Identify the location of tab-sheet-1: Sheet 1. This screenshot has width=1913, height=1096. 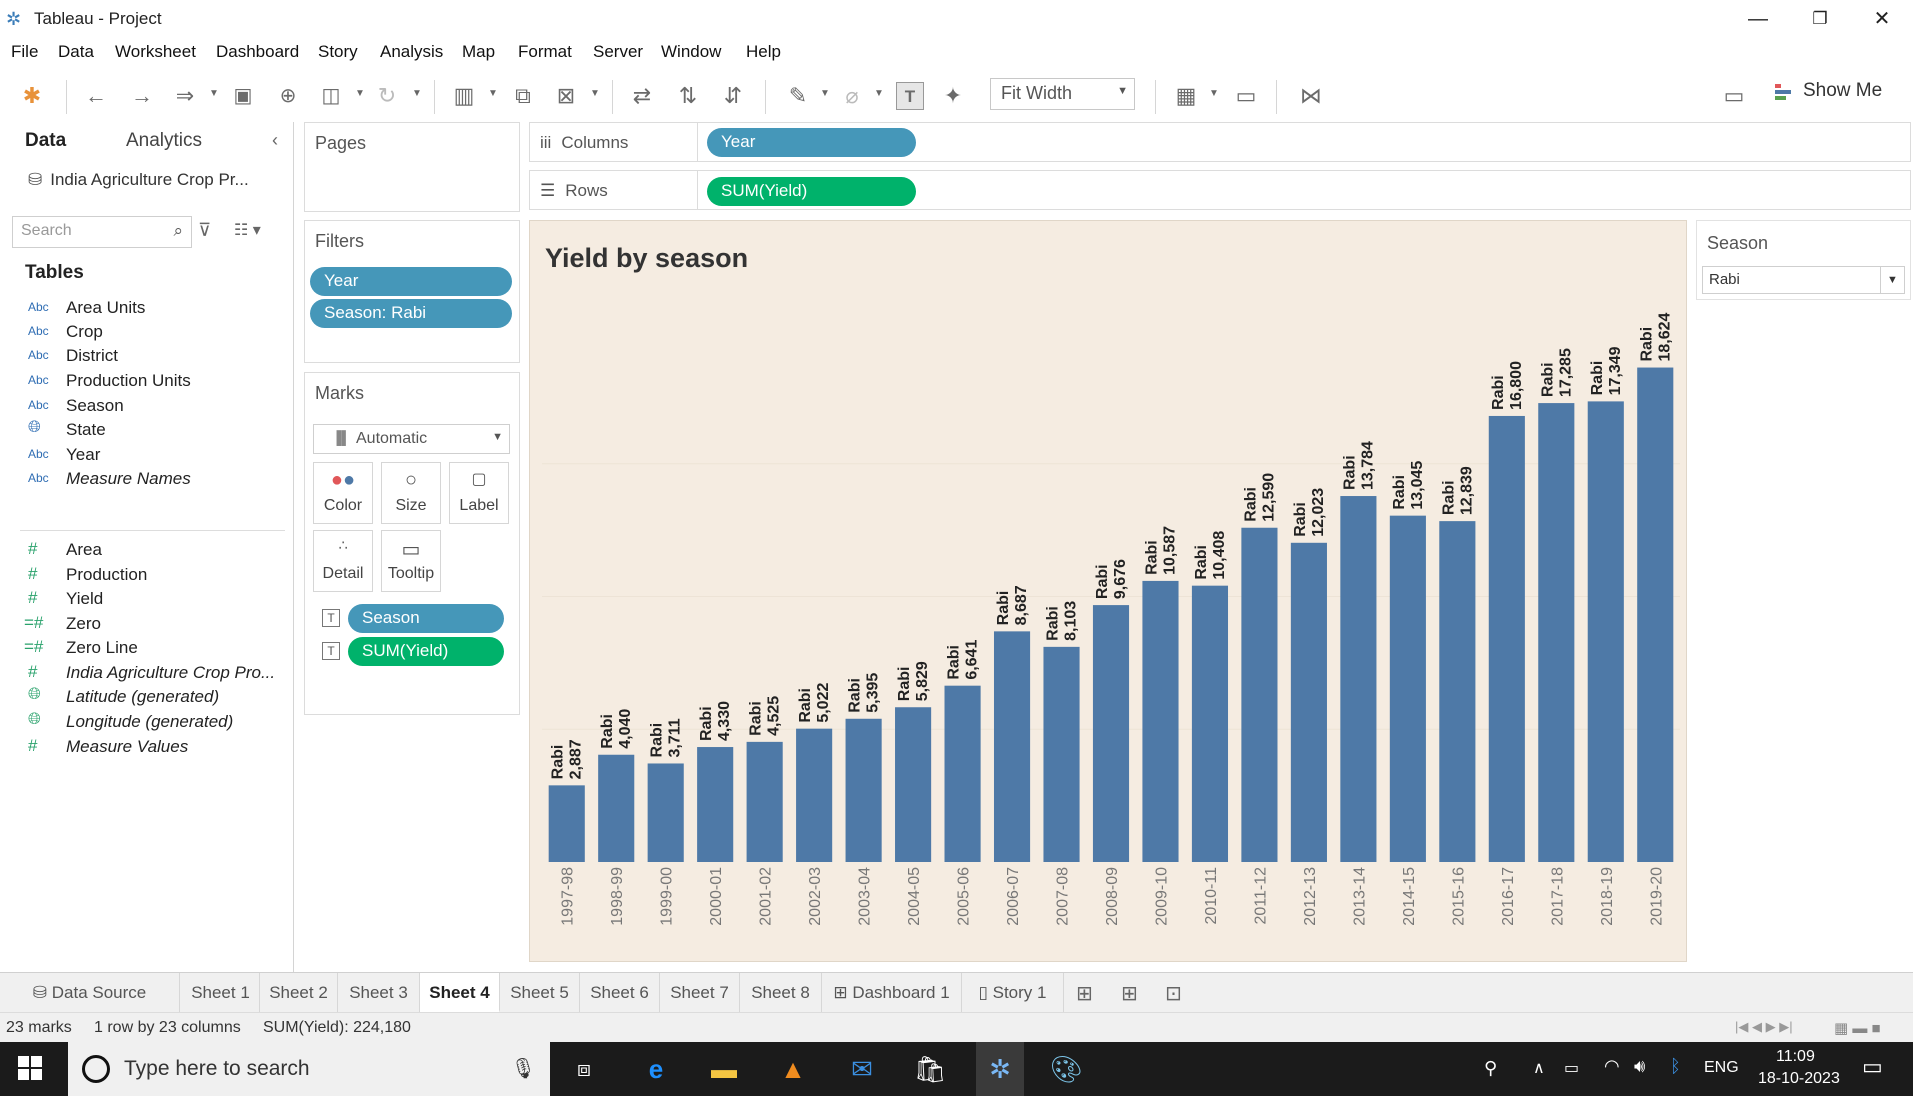
(221, 993).